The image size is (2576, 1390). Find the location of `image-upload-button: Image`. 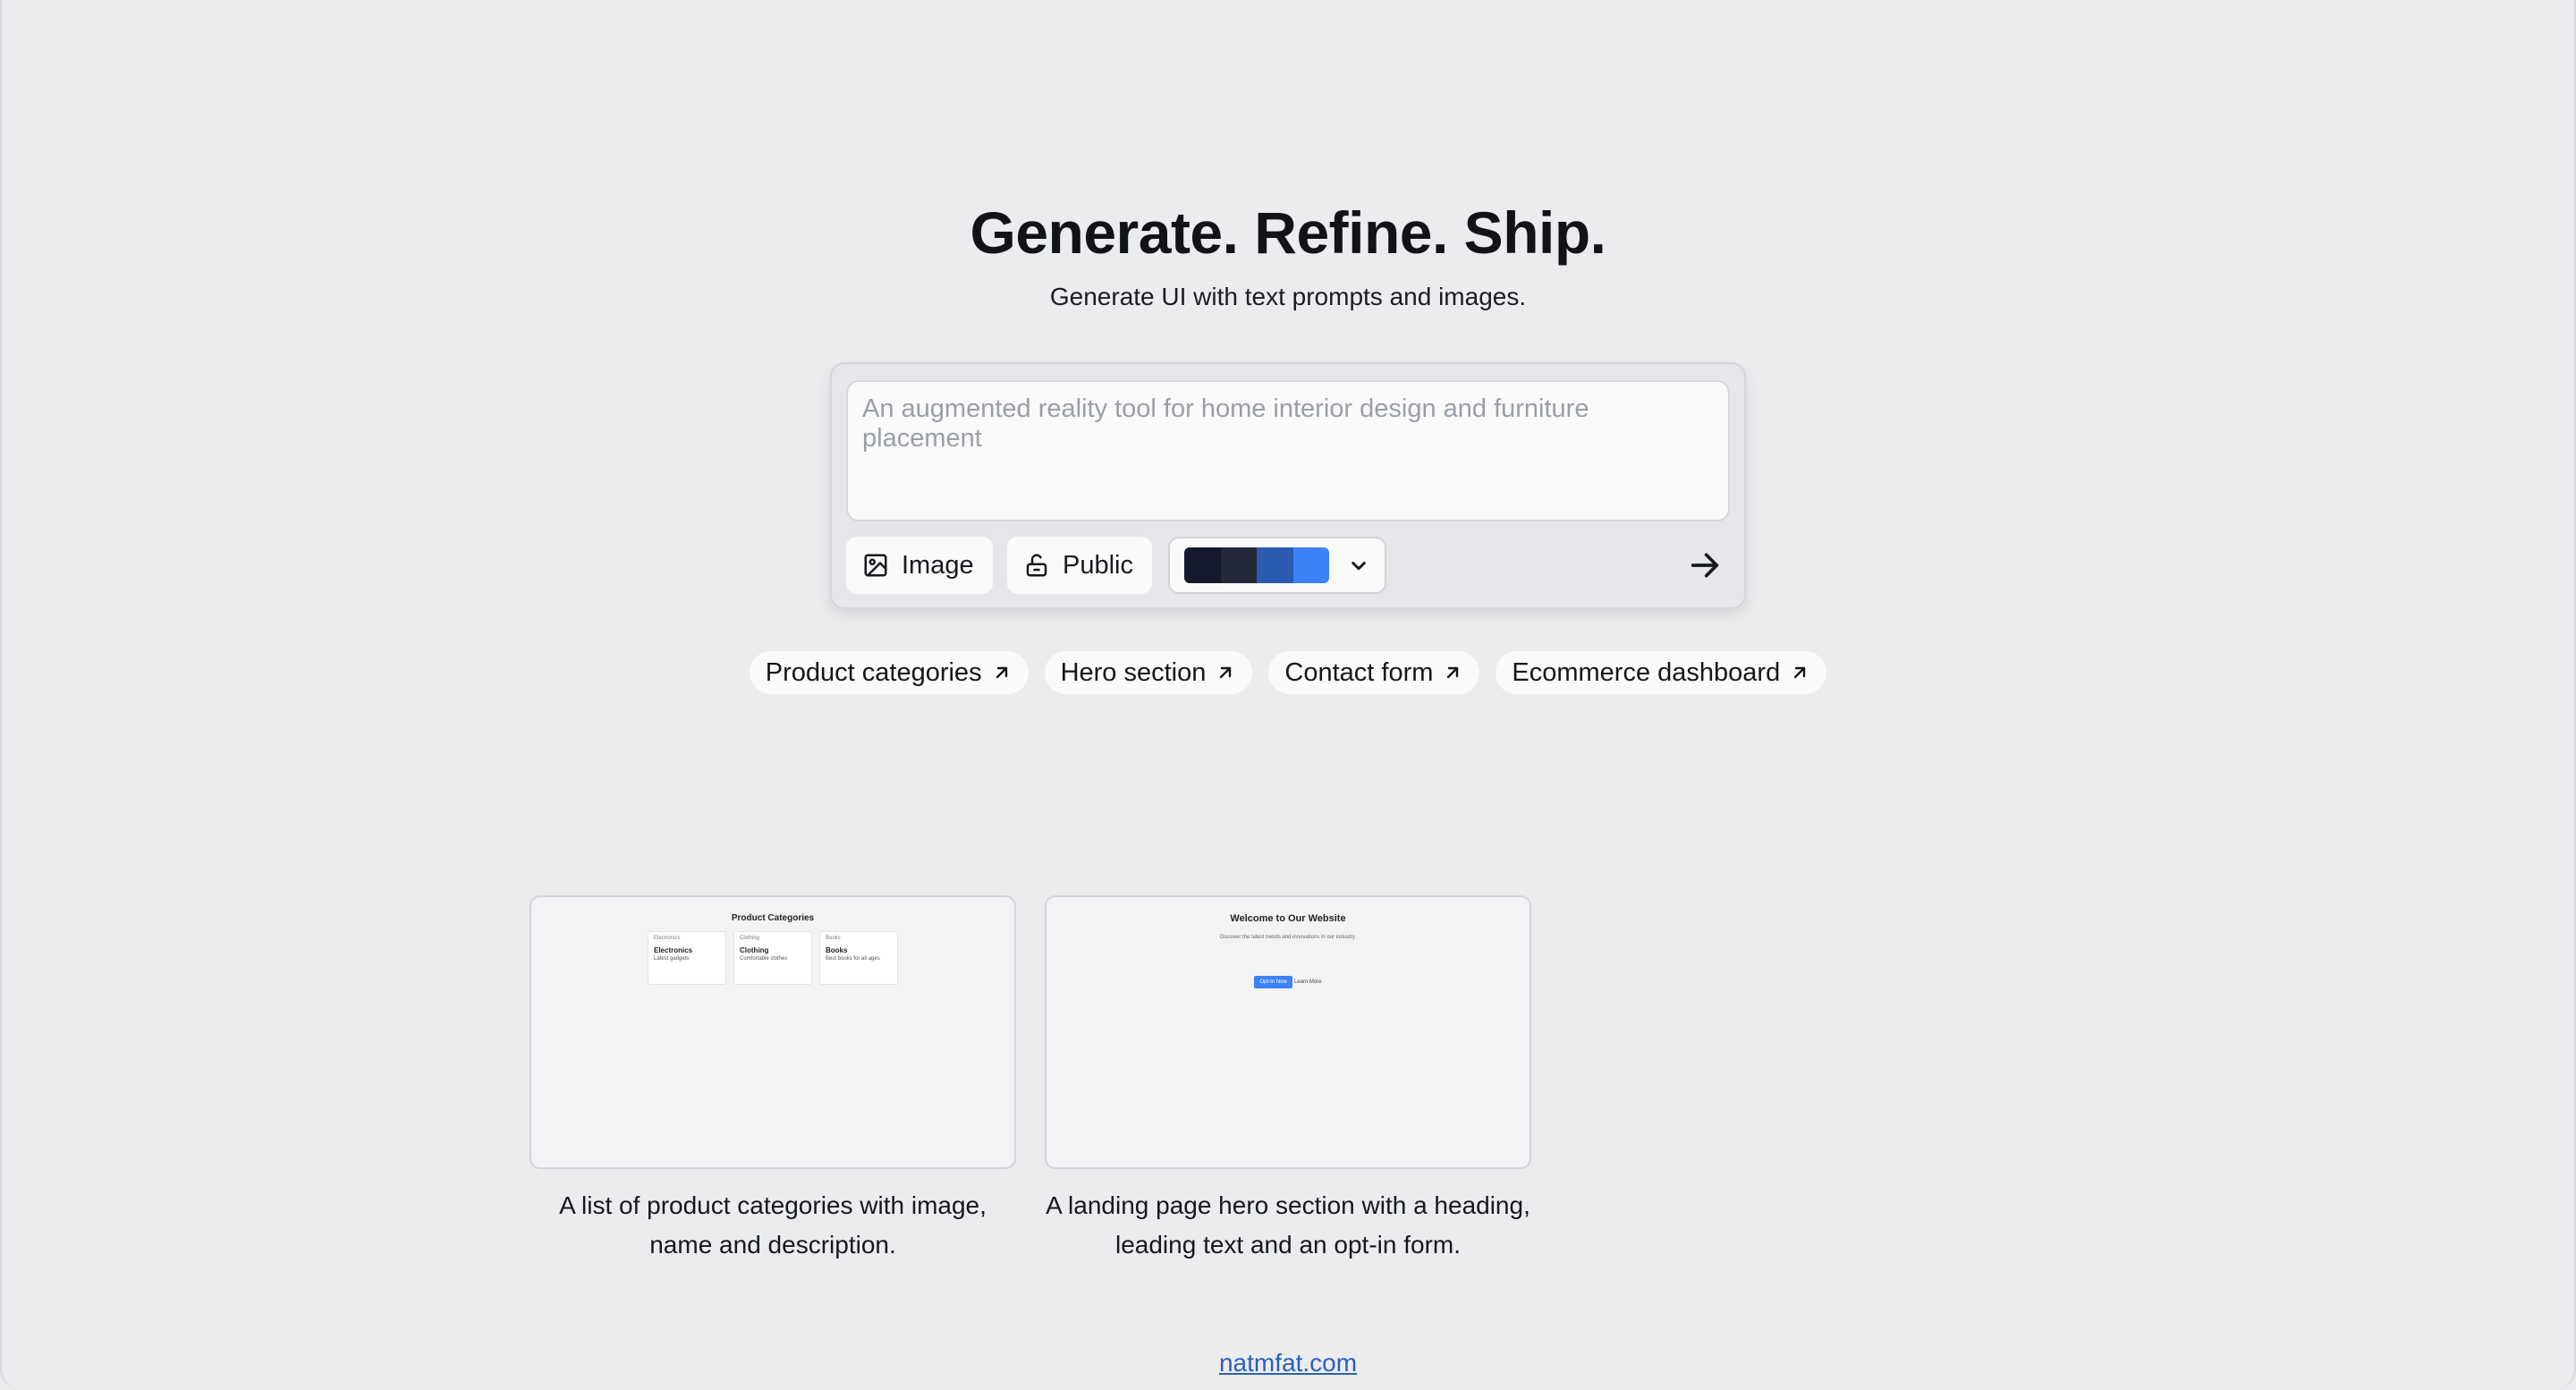

image-upload-button: Image is located at coordinates (919, 565).